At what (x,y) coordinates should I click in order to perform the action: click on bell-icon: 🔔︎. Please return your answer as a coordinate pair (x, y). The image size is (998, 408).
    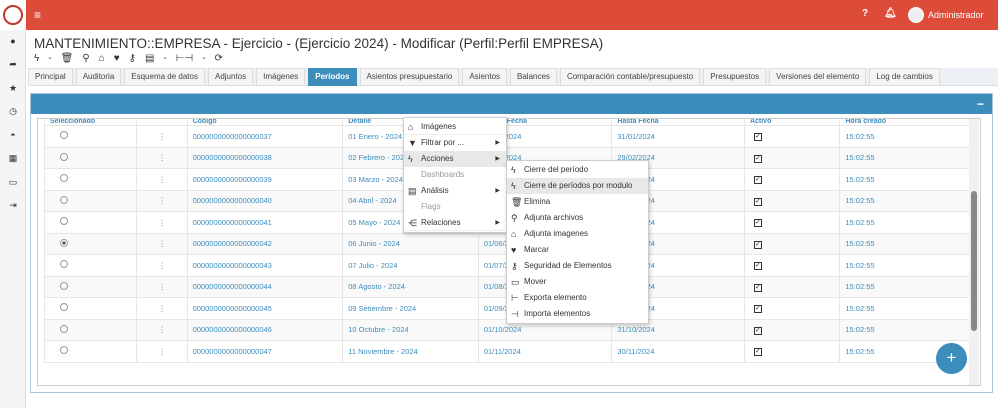
    Looking at the image, I should click on (890, 13).